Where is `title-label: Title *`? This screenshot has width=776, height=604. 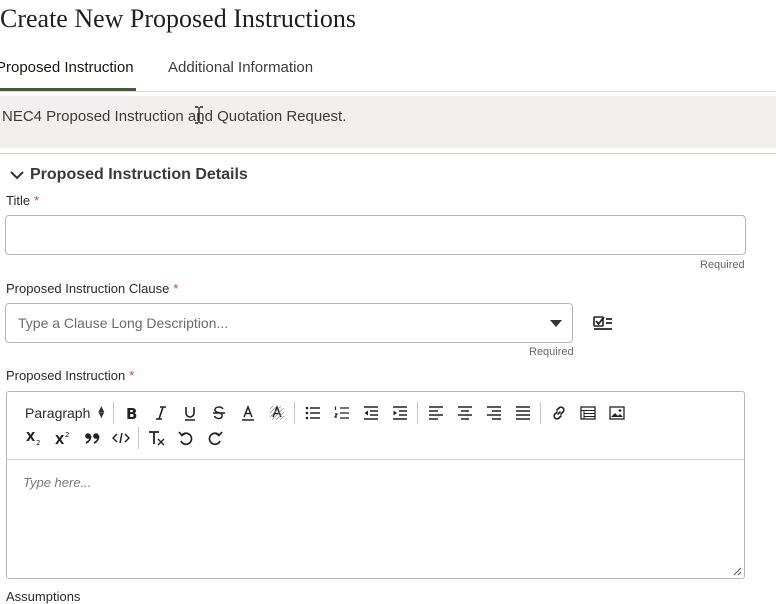 title-label: Title * is located at coordinates (22, 200).